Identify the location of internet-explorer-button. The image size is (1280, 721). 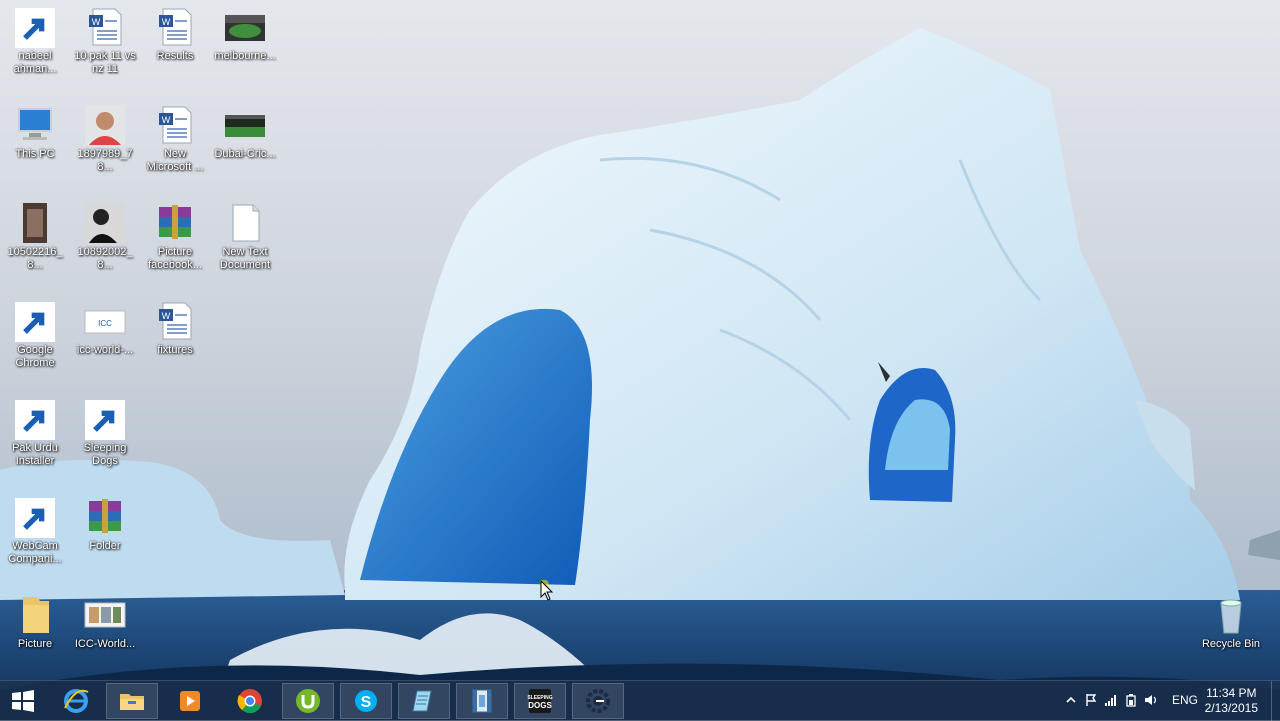
(76, 701).